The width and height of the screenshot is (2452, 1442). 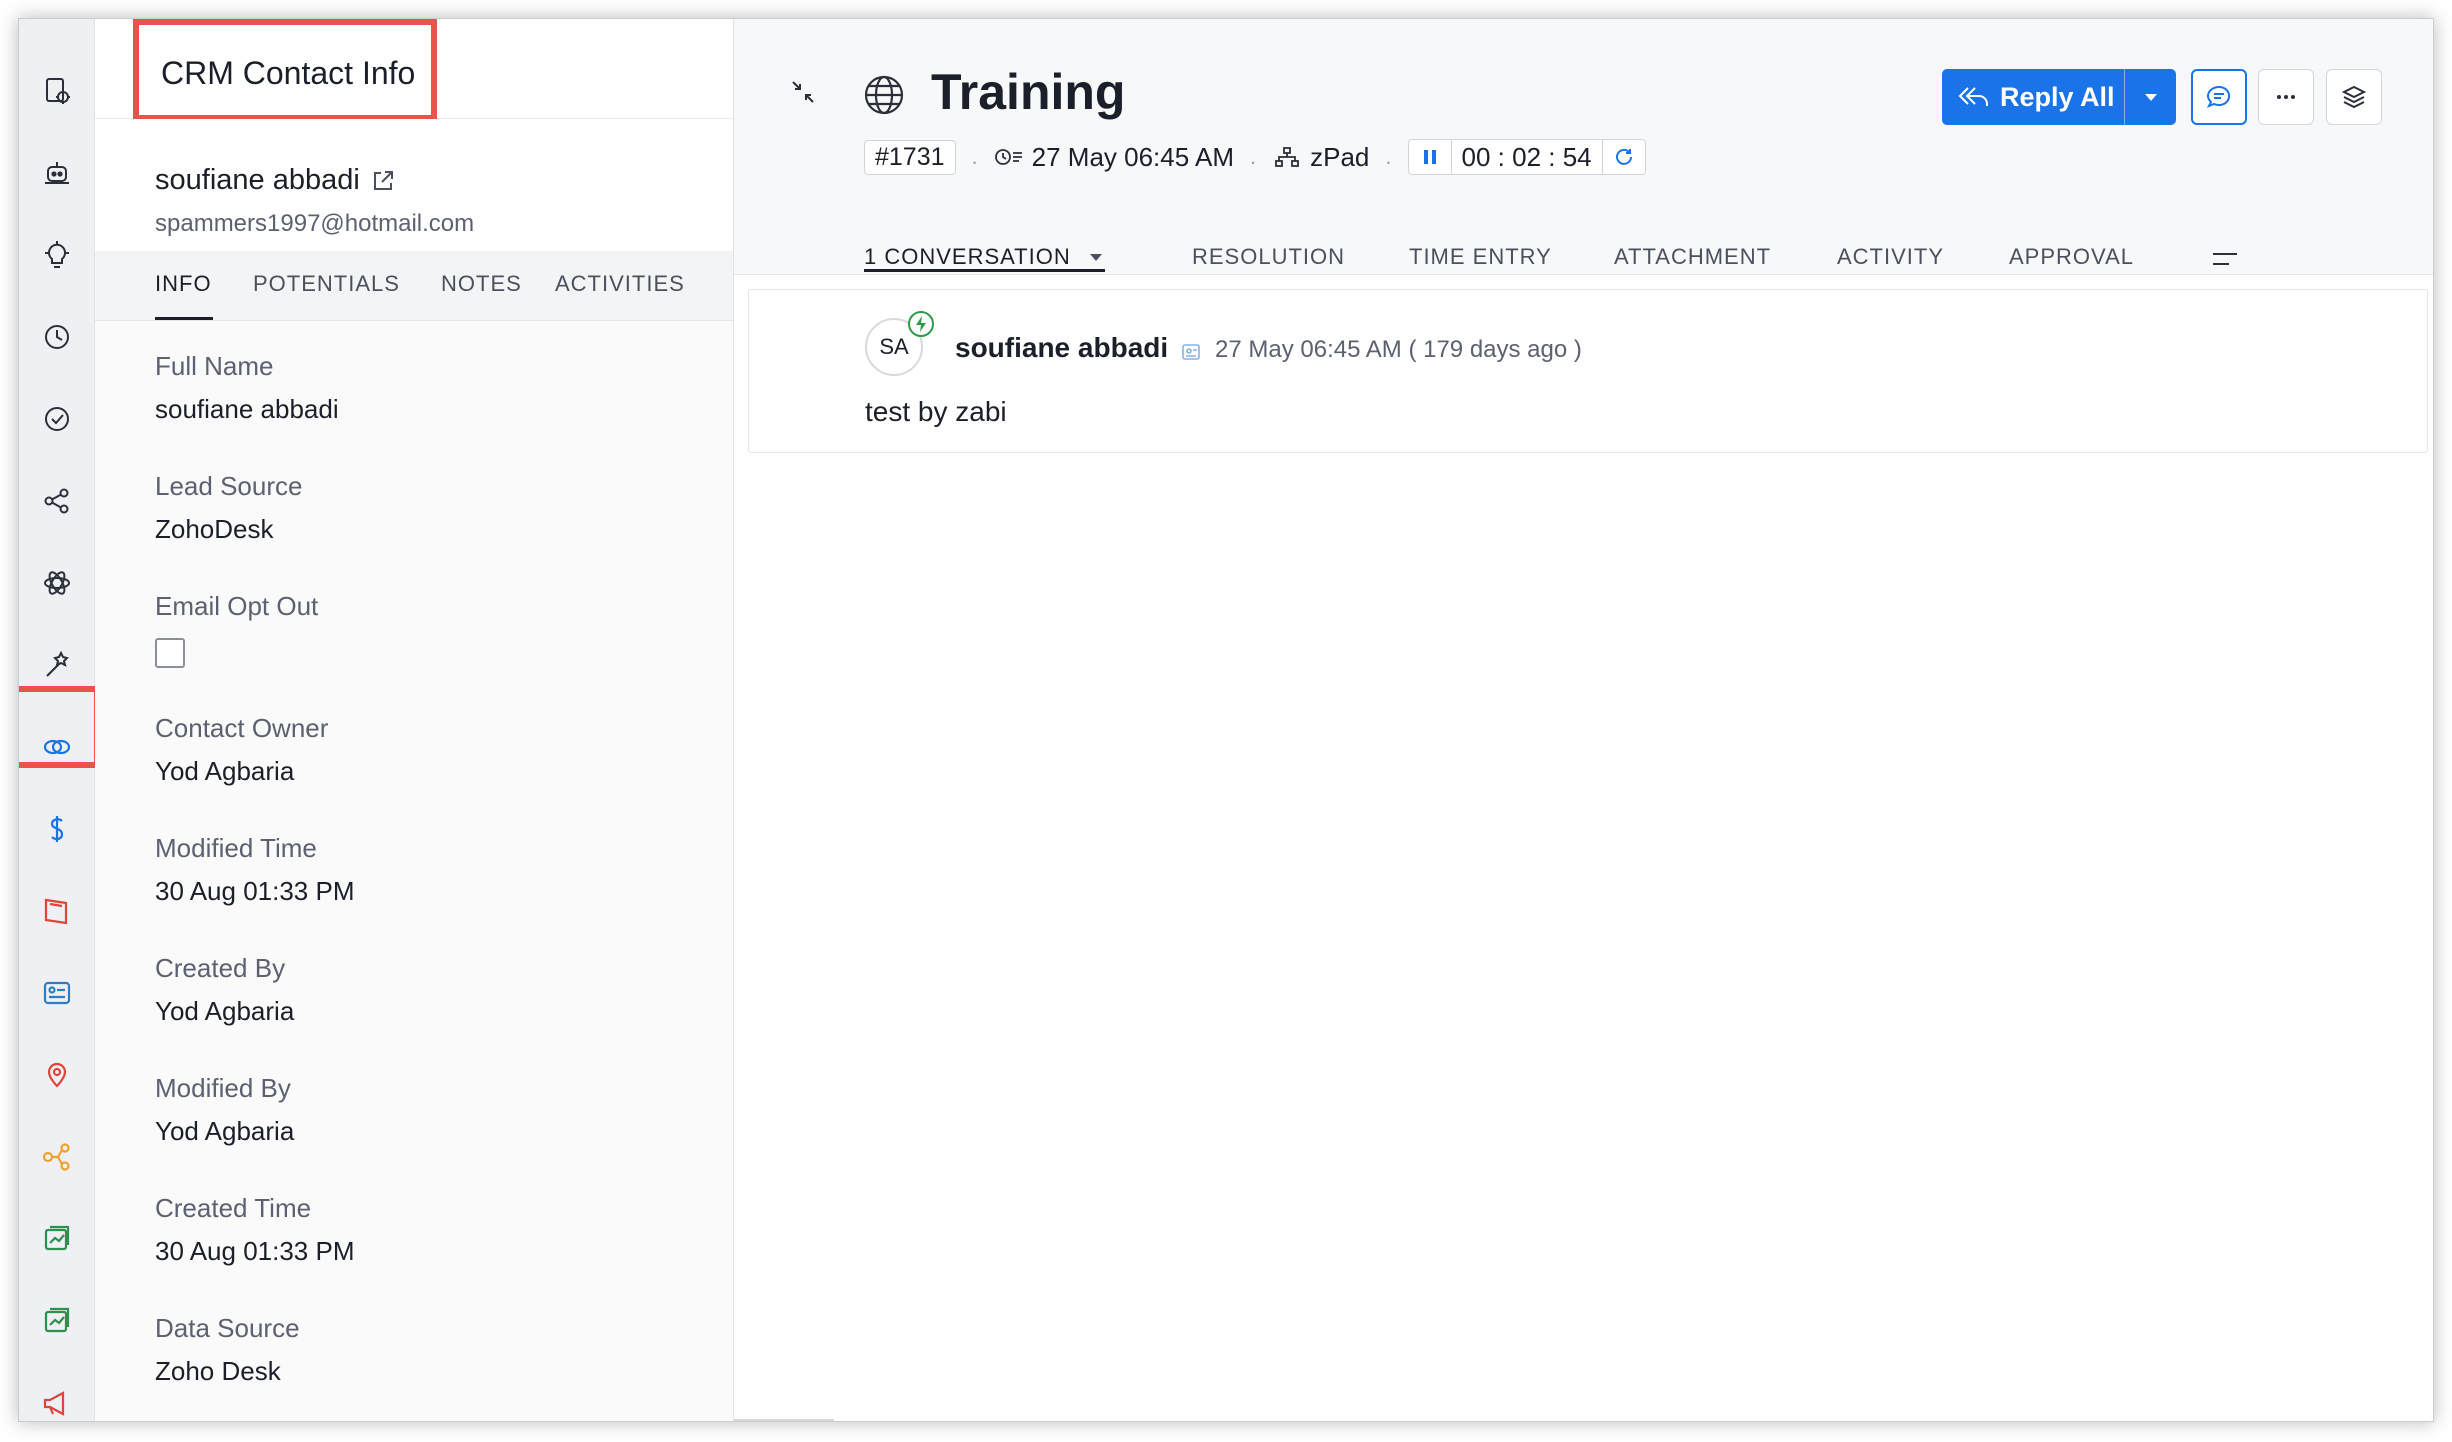 I want to click on crm-title: CRM Contact Info, so click(x=288, y=73).